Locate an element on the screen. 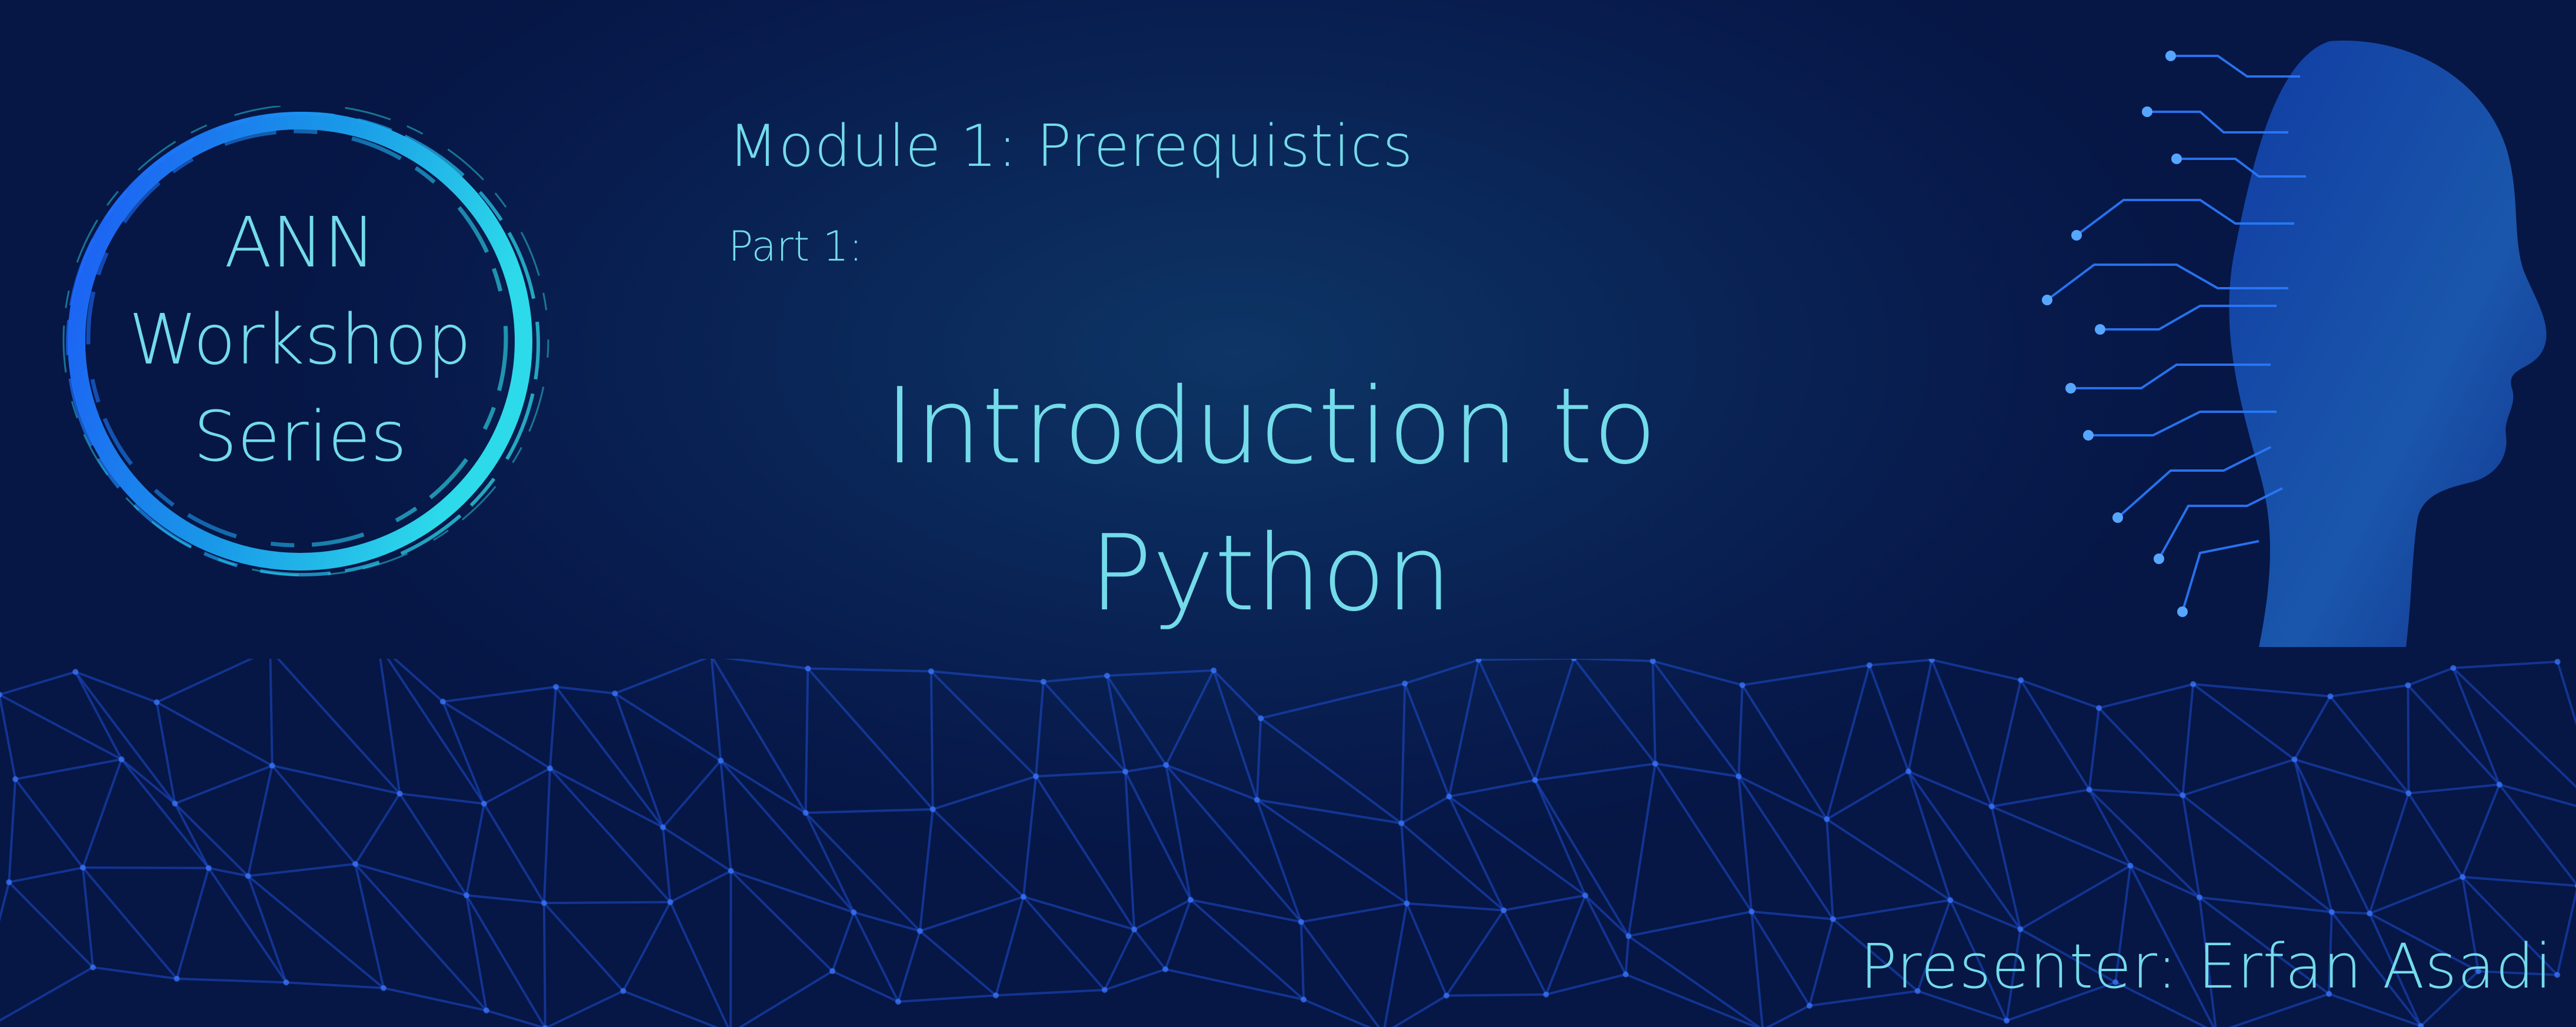 The width and height of the screenshot is (2576, 1027). circuit-head-icon is located at coordinates (2294, 344).